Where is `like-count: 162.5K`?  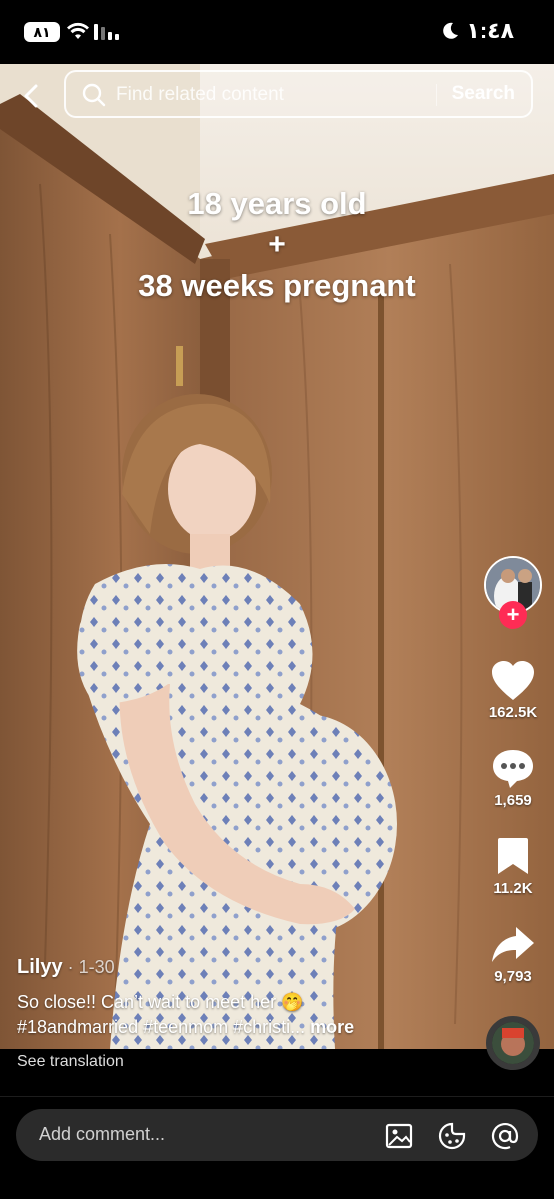
like-count: 162.5K is located at coordinates (513, 712).